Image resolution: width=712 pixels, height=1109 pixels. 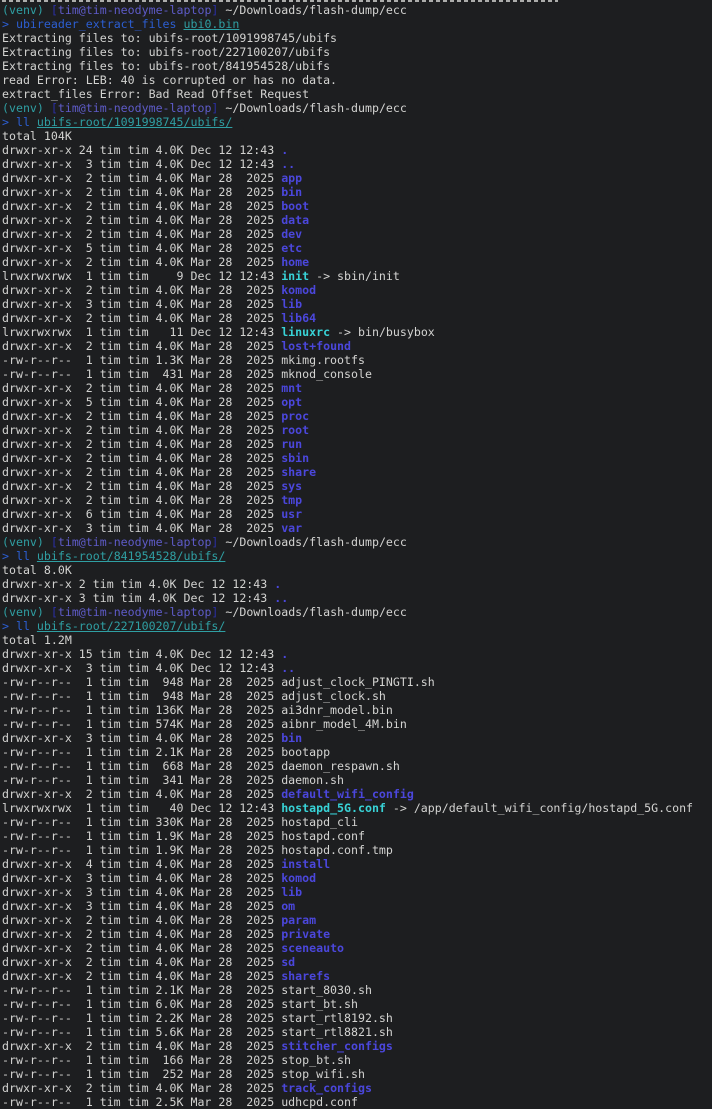 What do you see at coordinates (292, 528) in the screenshot?
I see `directory-name: var` at bounding box center [292, 528].